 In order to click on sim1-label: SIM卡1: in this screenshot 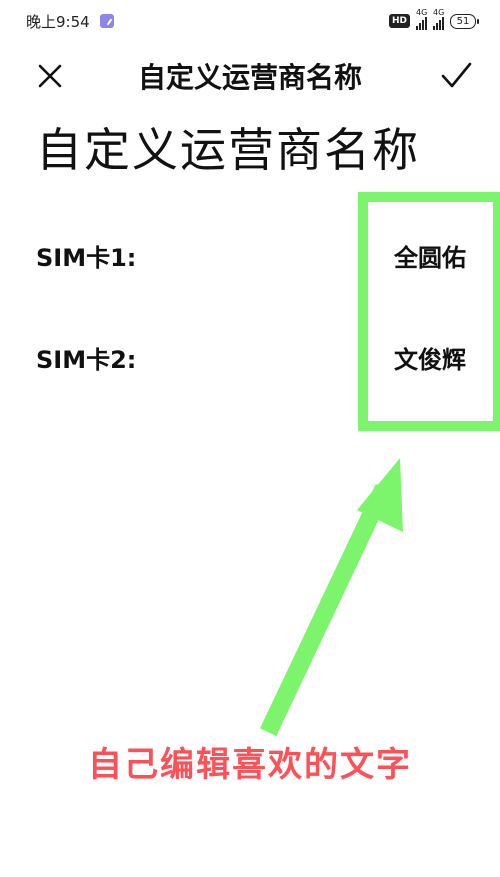, I will do `click(86, 258)`.